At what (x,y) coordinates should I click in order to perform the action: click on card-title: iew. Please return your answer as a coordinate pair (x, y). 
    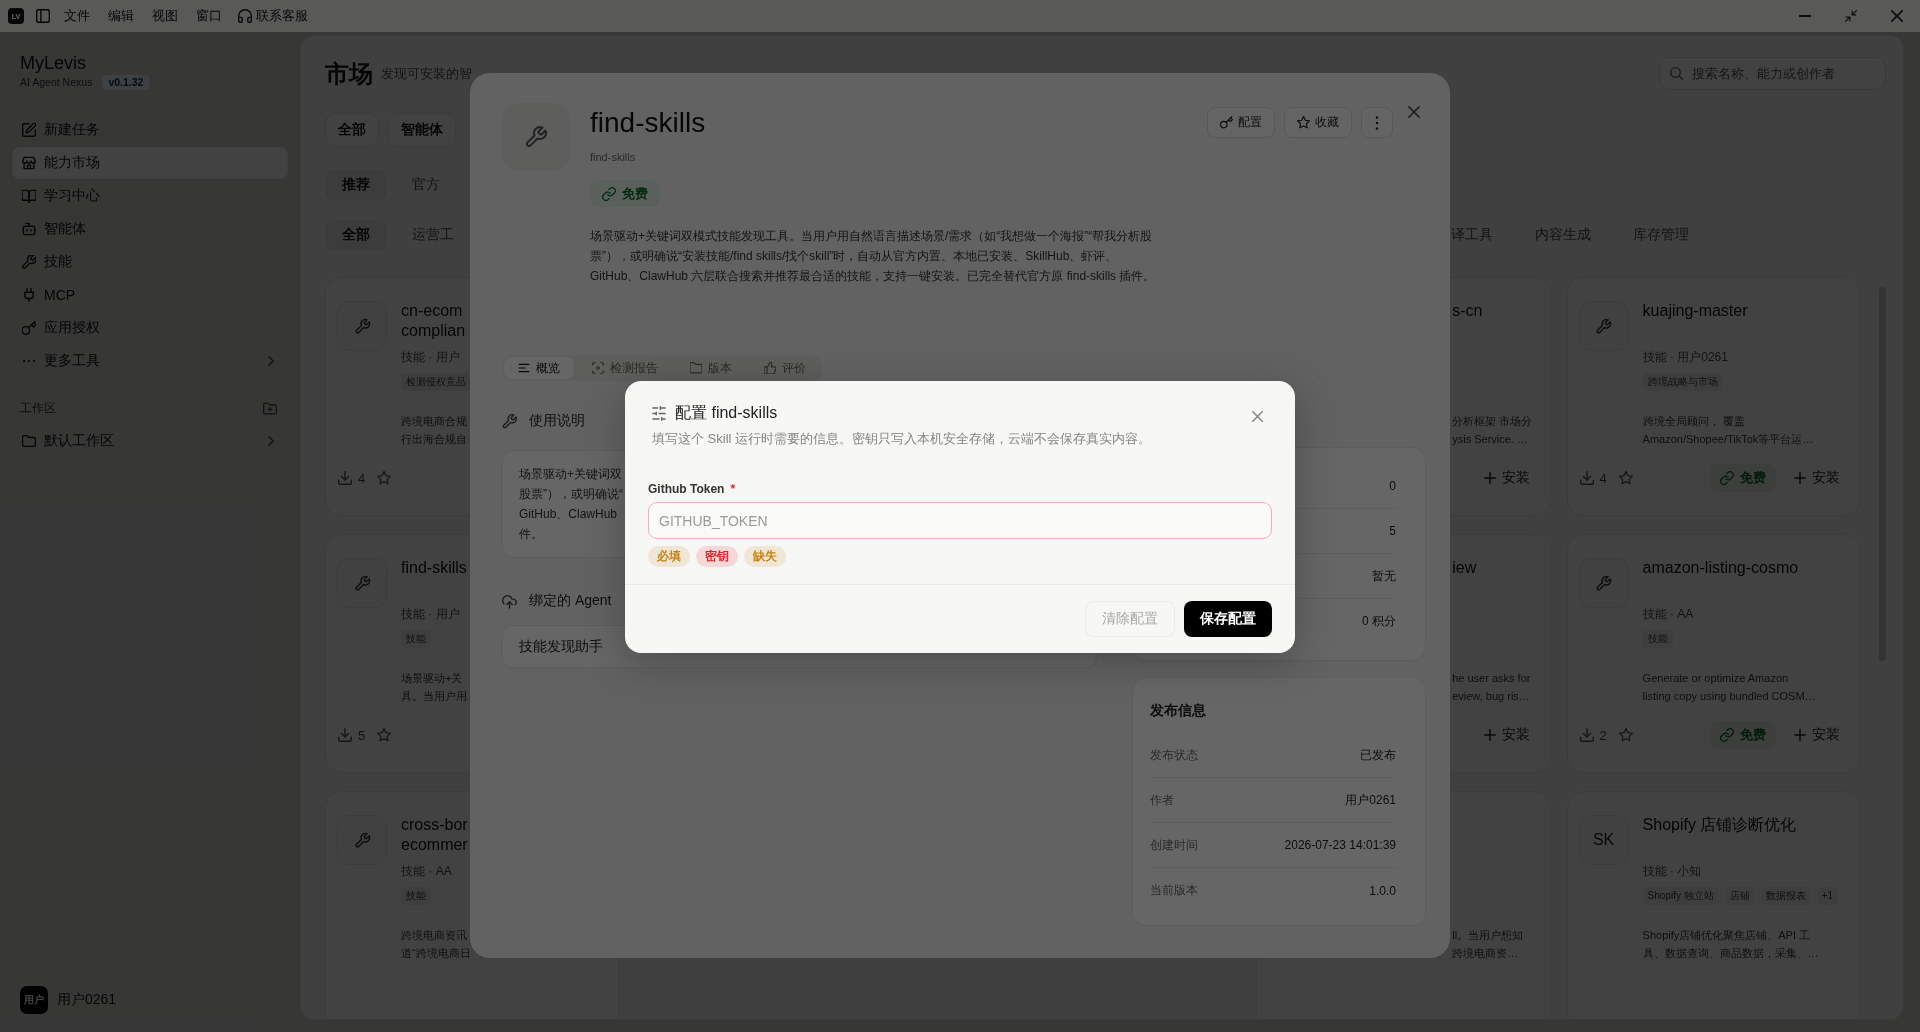
    Looking at the image, I should click on (1464, 568).